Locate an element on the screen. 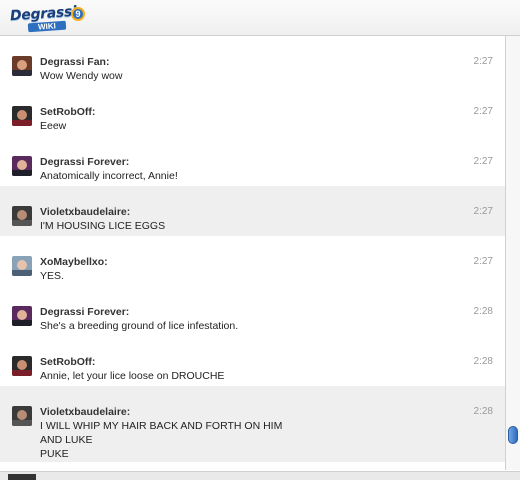 This screenshot has height=480, width=520. message-text: Anatomically incorrect, Annie! is located at coordinates (109, 176).